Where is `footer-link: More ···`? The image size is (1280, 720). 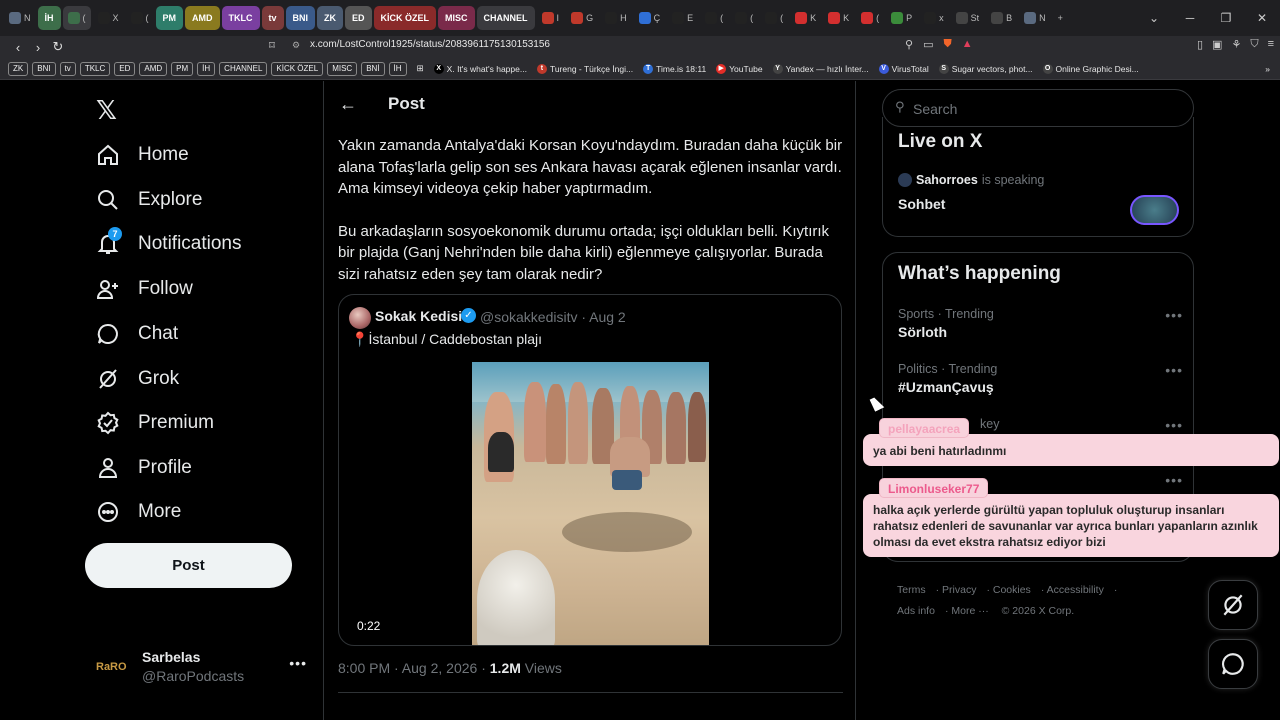
footer-link: More ··· is located at coordinates (969, 611).